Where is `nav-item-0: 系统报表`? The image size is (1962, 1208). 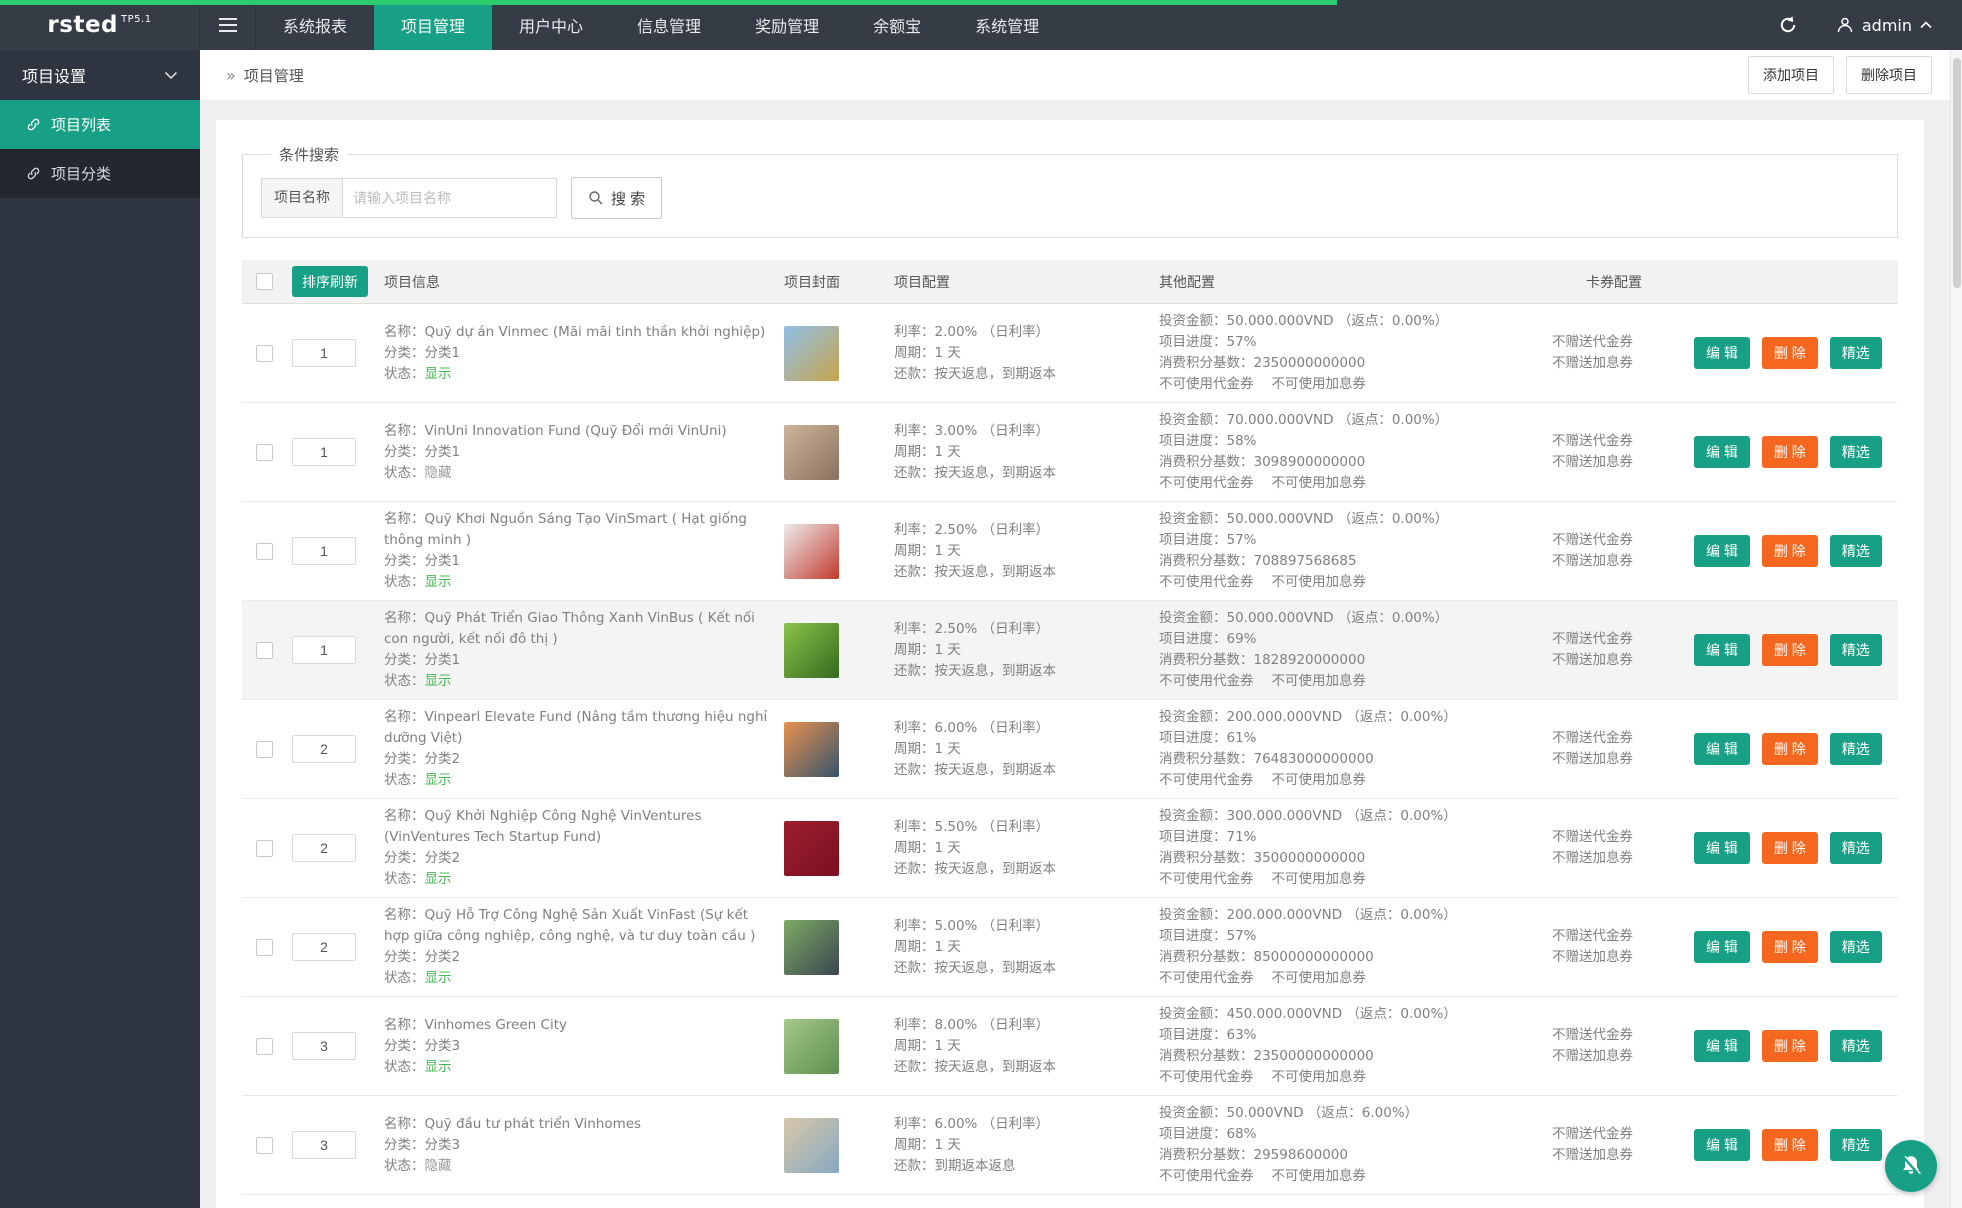
nav-item-0: 系统报表 is located at coordinates (315, 25).